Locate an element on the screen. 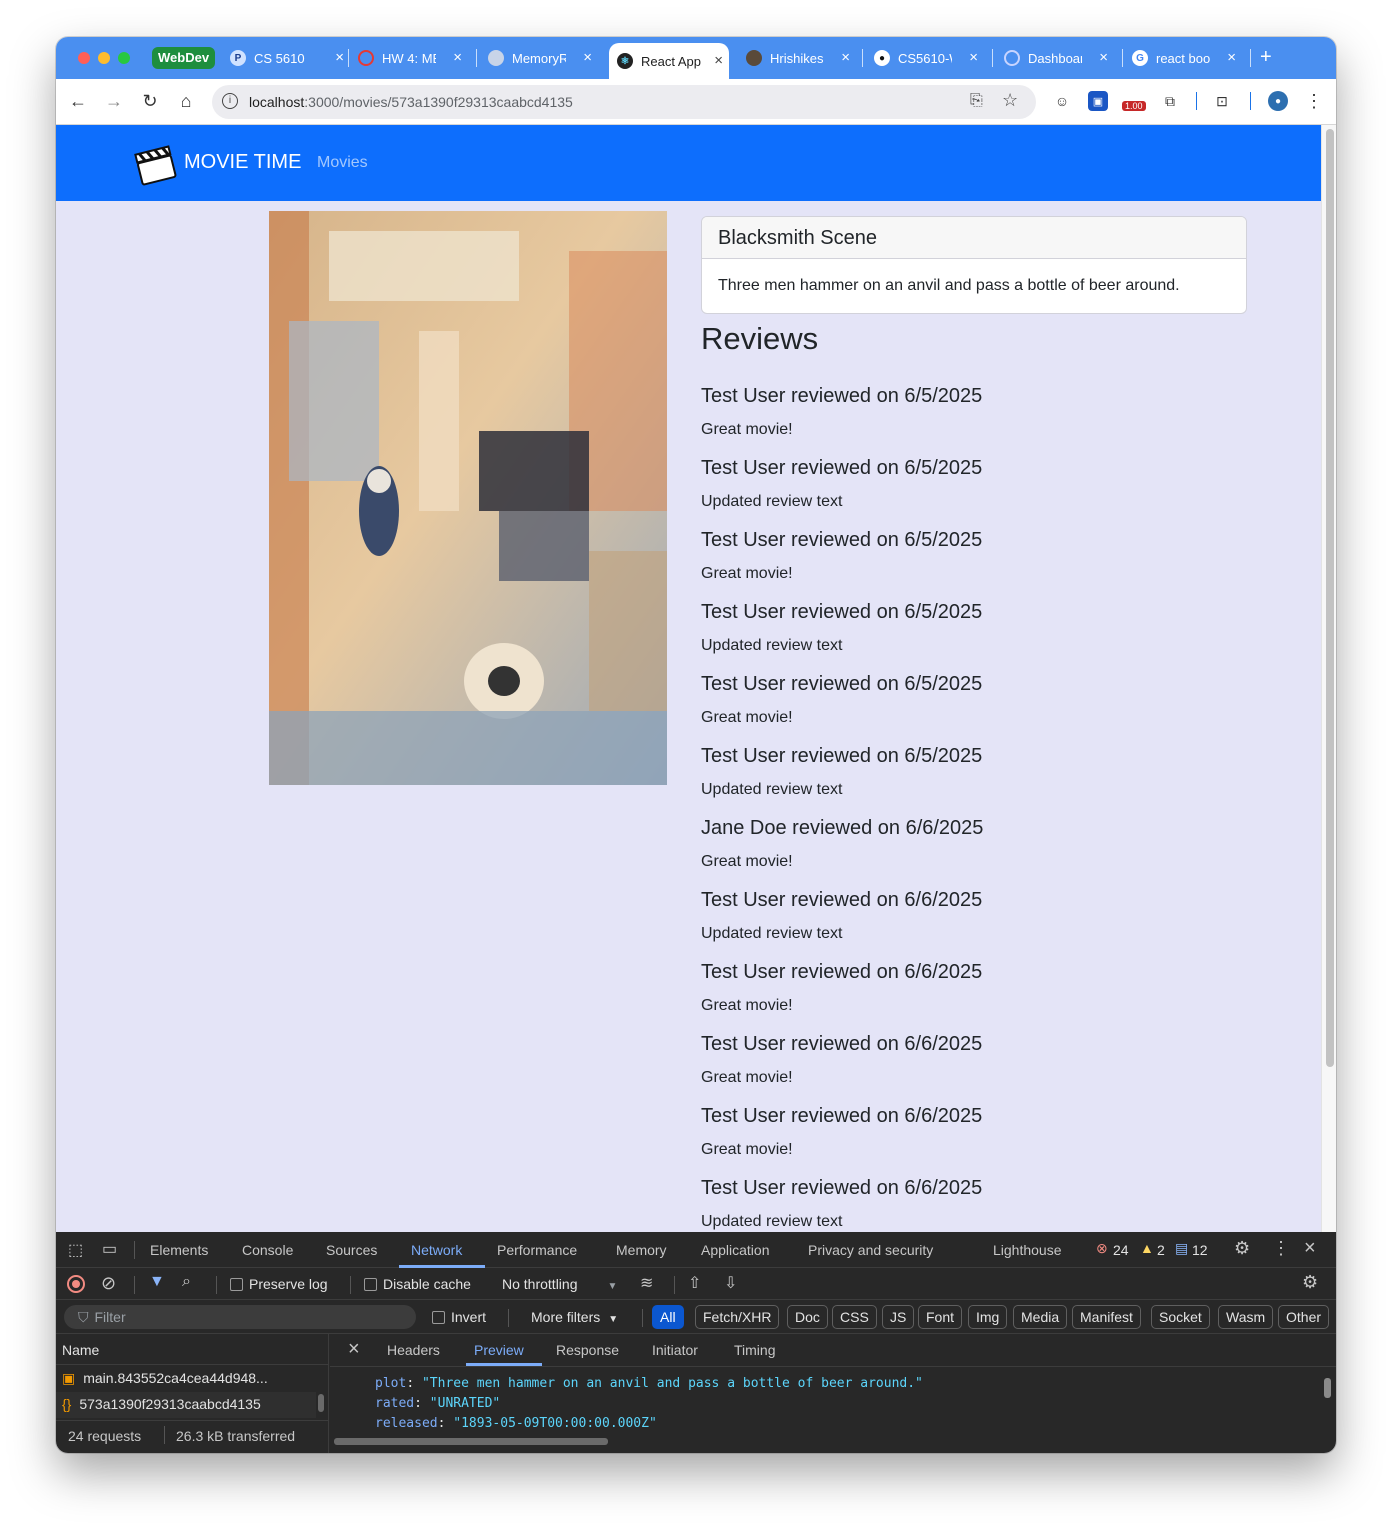 The width and height of the screenshot is (1392, 1527). detail-tab-preview: Preview is located at coordinates (499, 1350).